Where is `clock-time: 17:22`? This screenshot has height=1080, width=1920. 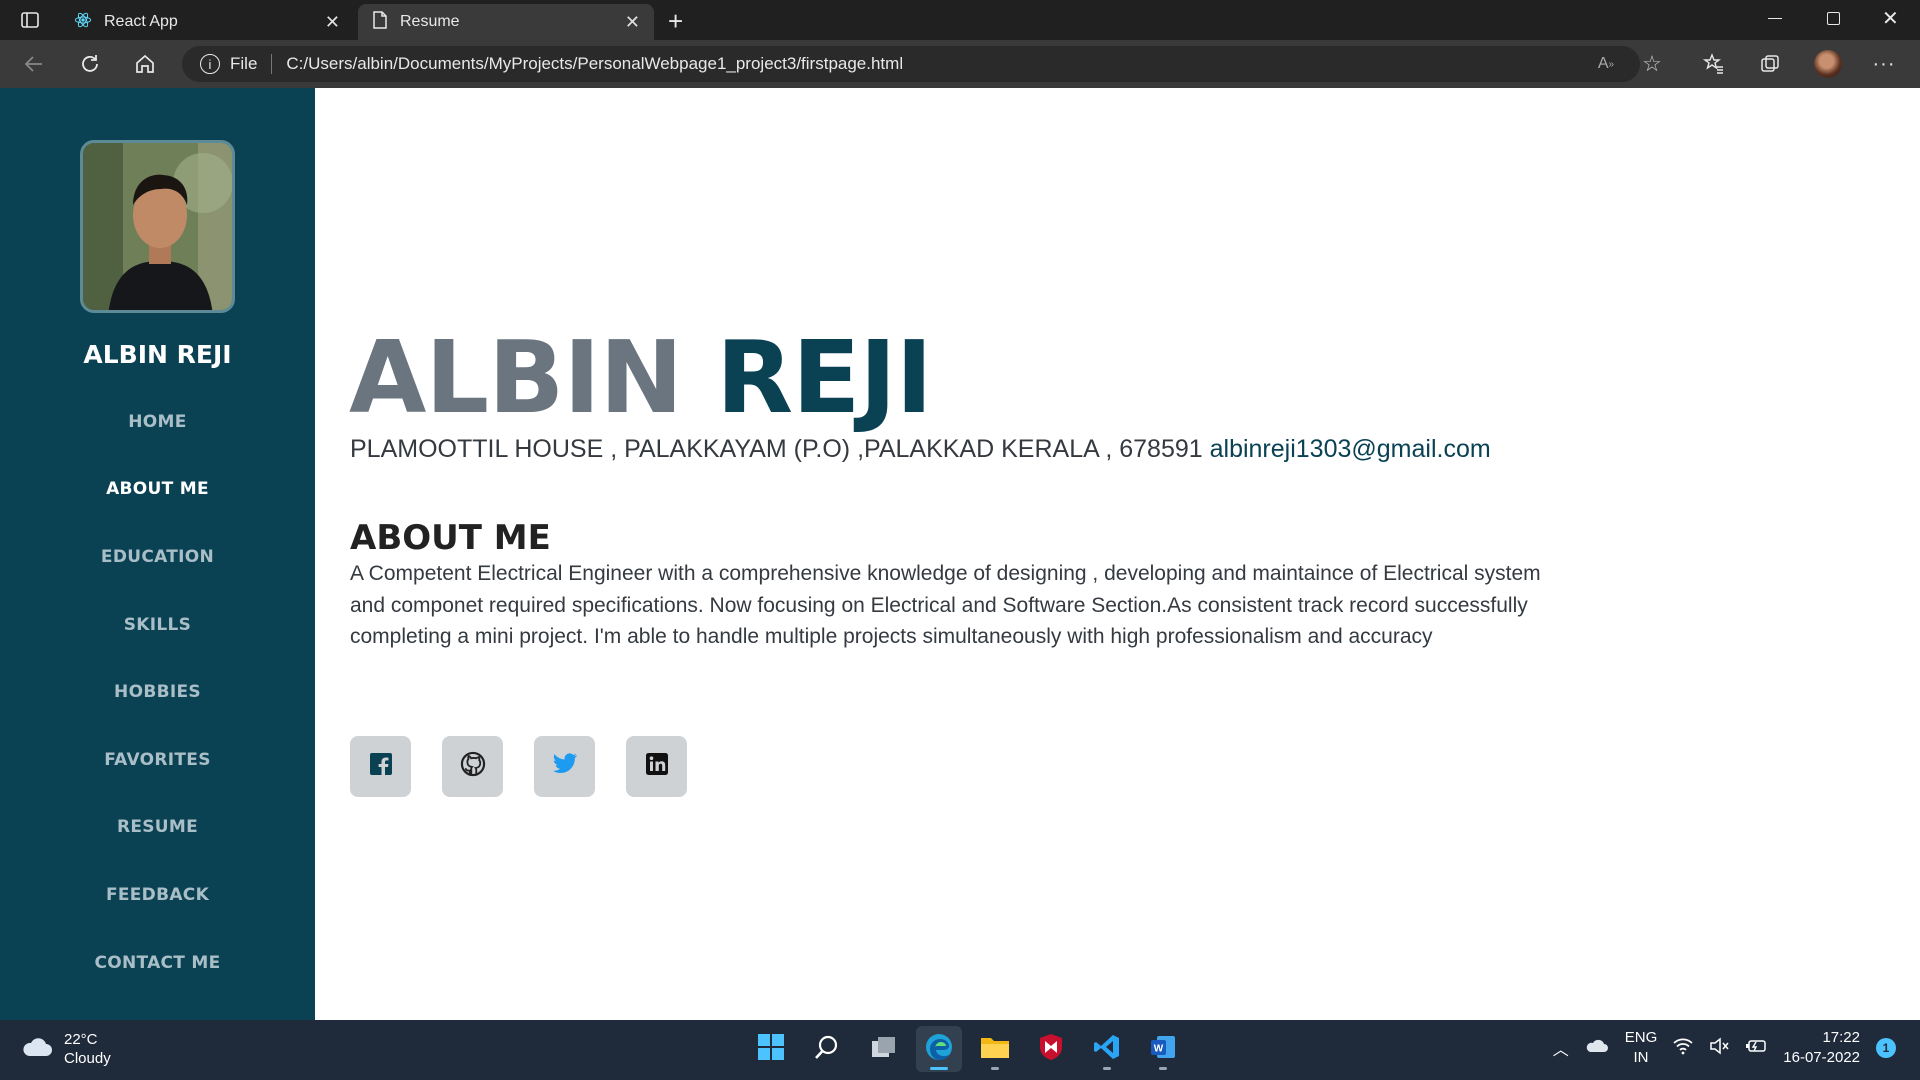
clock-time: 17:22 is located at coordinates (1841, 1037).